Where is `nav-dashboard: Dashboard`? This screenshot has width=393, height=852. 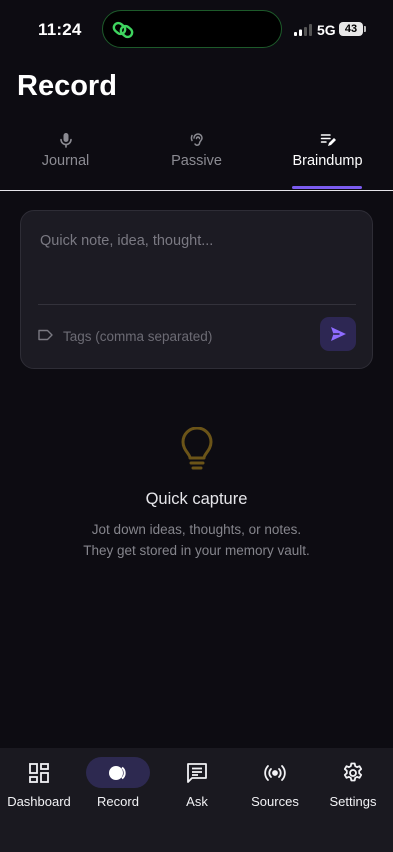
nav-dashboard: Dashboard is located at coordinates (39, 783).